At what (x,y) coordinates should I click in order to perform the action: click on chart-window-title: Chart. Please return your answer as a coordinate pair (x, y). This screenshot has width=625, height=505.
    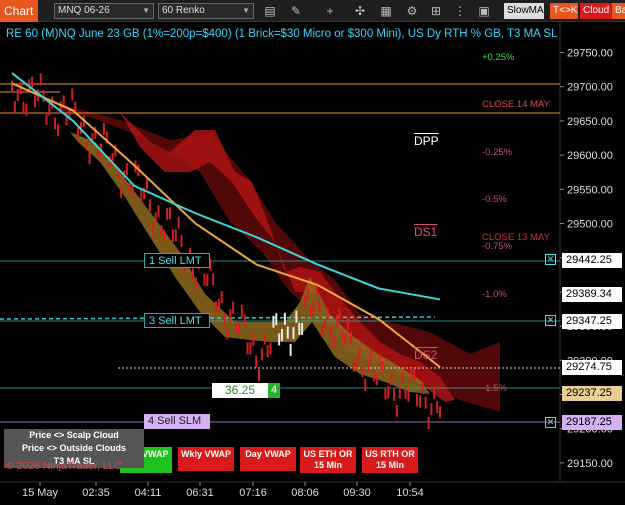
    Looking at the image, I should click on (19, 11).